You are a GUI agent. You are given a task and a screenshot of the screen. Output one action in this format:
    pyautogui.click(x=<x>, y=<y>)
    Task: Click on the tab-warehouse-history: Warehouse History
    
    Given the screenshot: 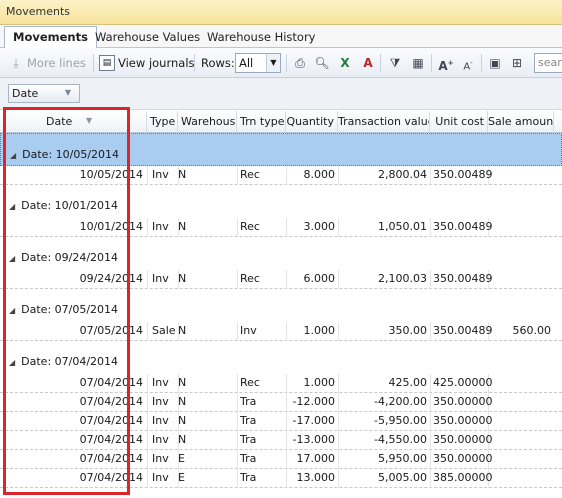 What is the action you would take?
    pyautogui.click(x=261, y=37)
    